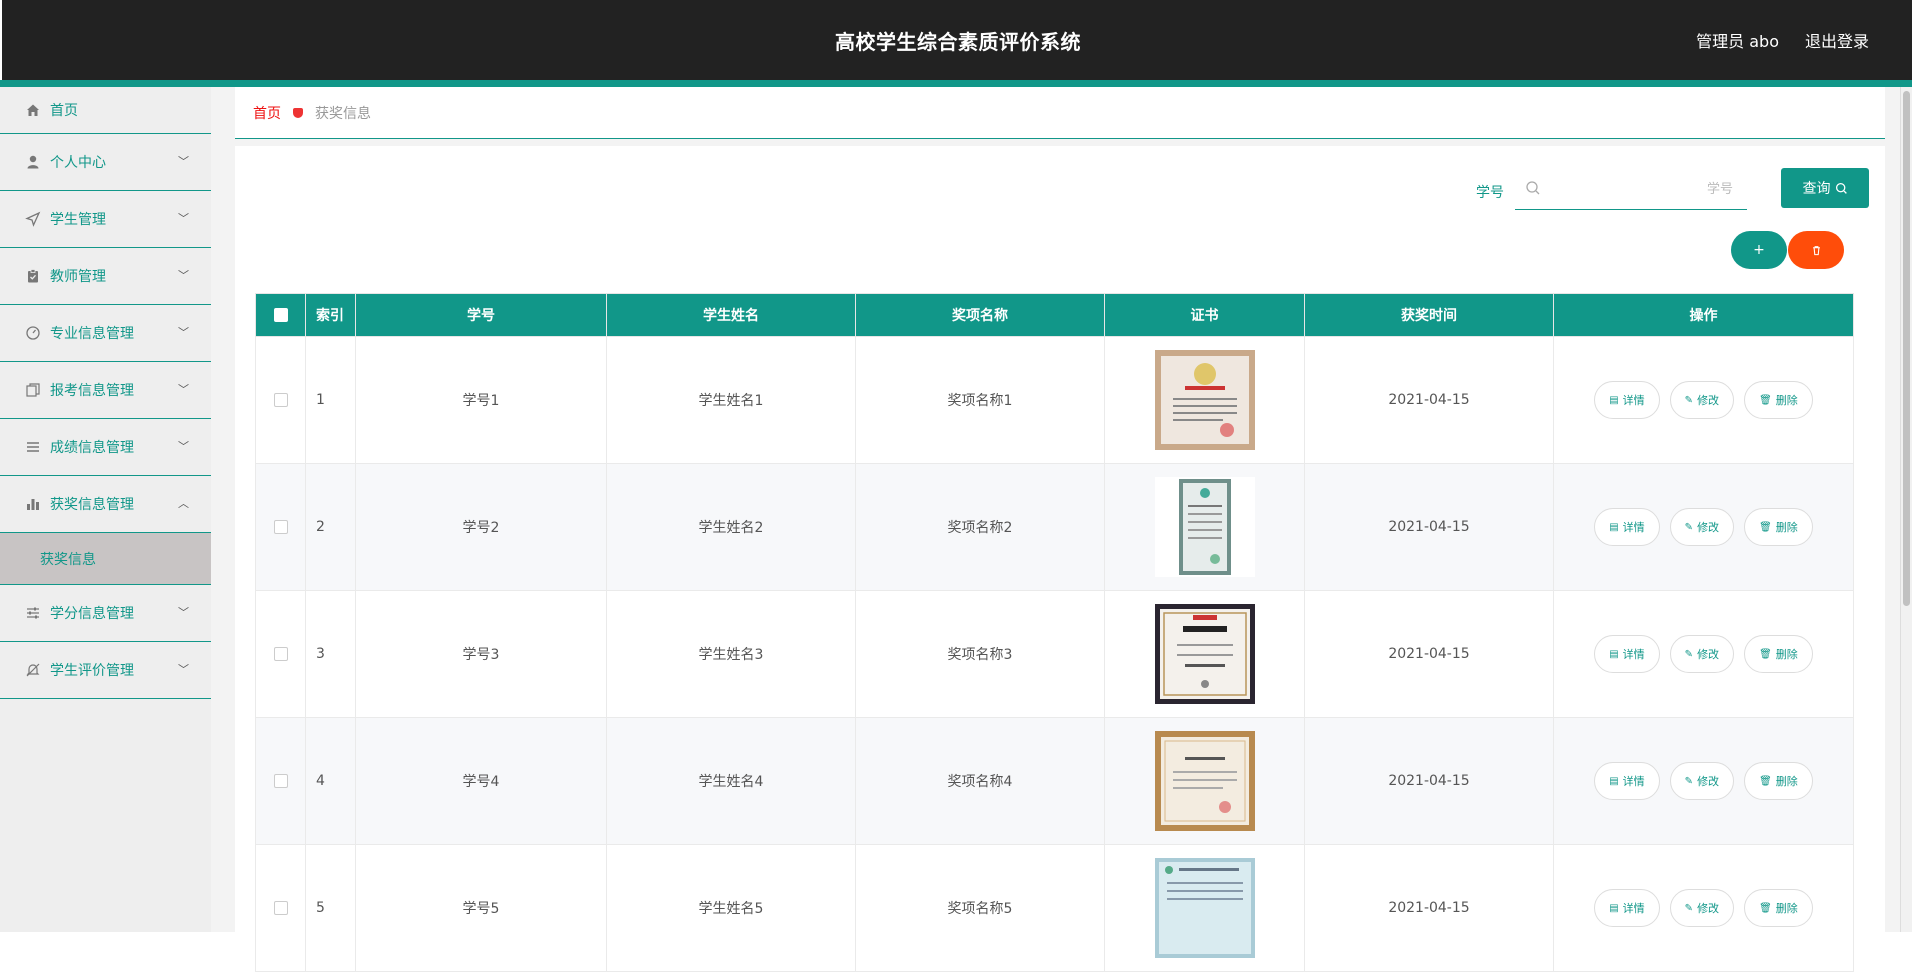  Describe the element at coordinates (343, 113) in the screenshot. I see `breadcrumb-current: 获奖信息` at that location.